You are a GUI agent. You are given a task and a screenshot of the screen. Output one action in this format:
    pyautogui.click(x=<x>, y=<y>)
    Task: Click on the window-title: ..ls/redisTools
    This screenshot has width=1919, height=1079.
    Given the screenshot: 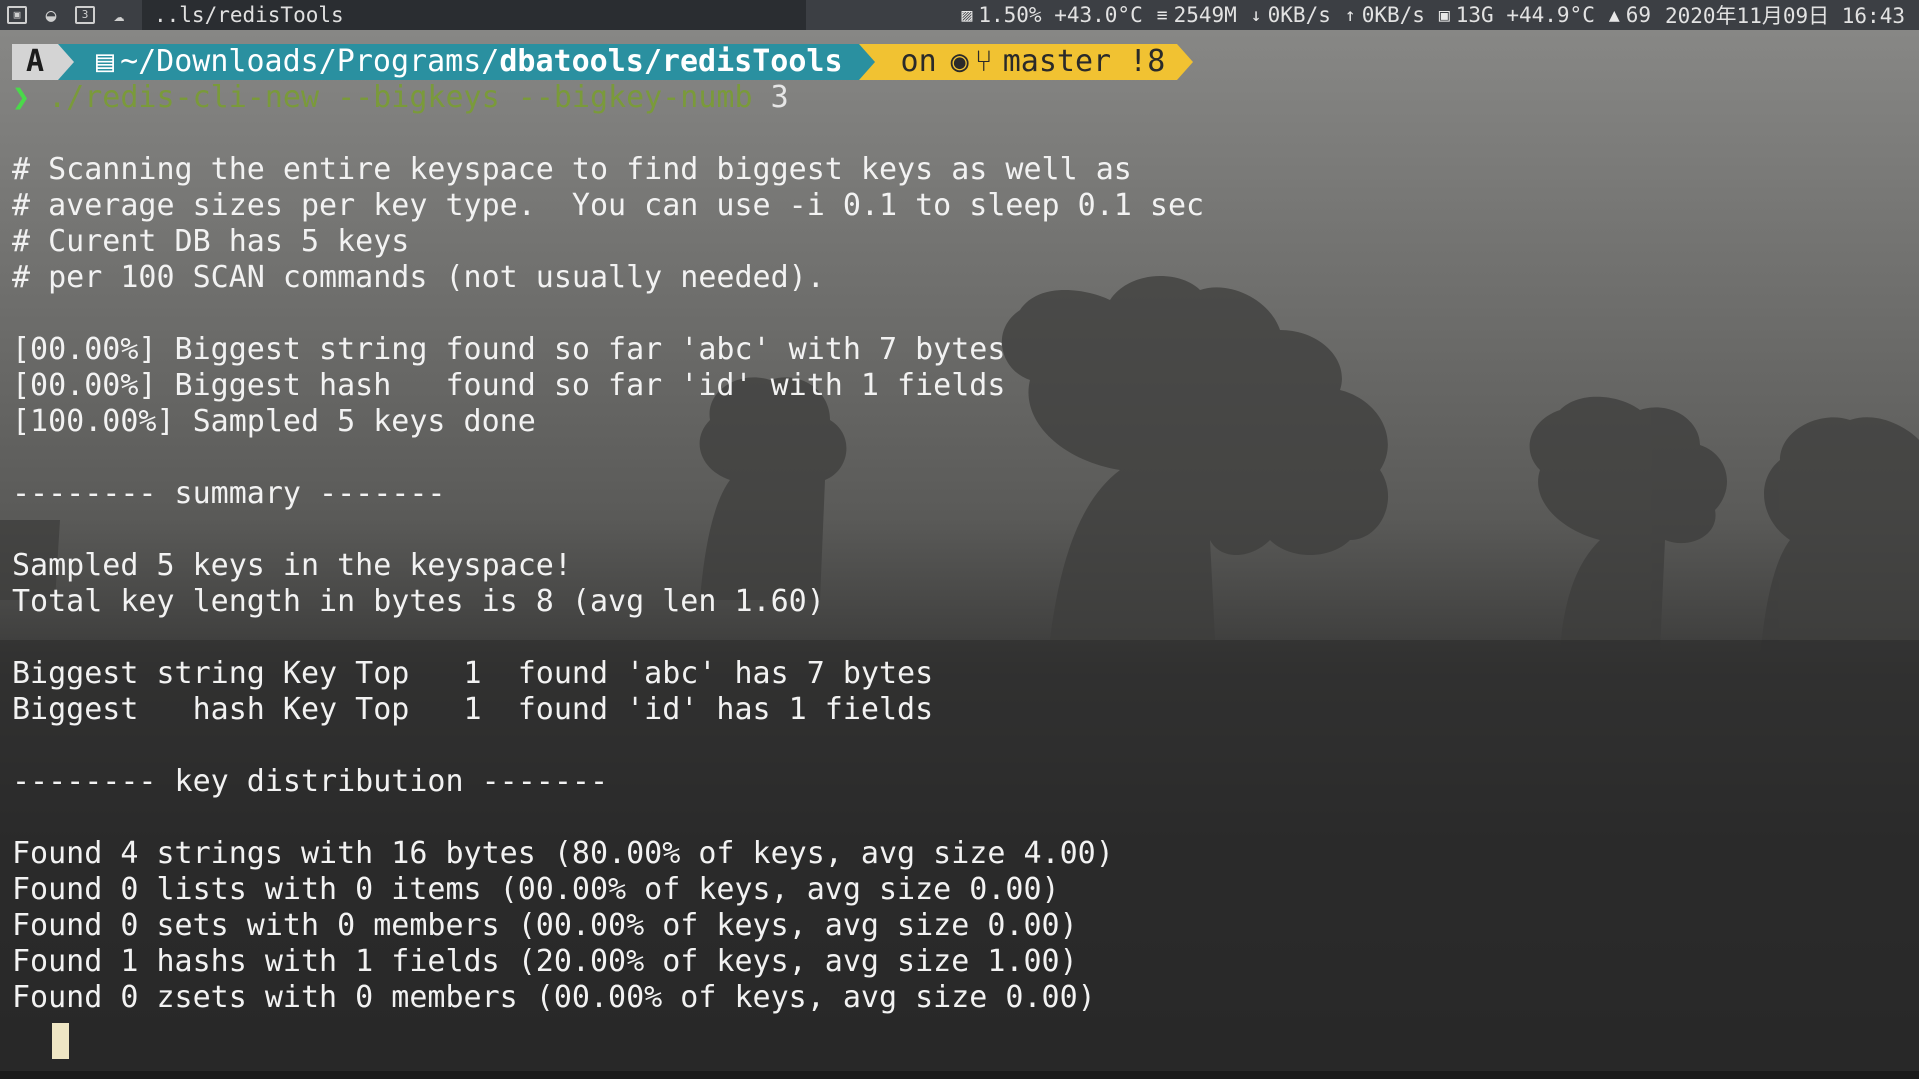 What is the action you would take?
    pyautogui.click(x=474, y=15)
    